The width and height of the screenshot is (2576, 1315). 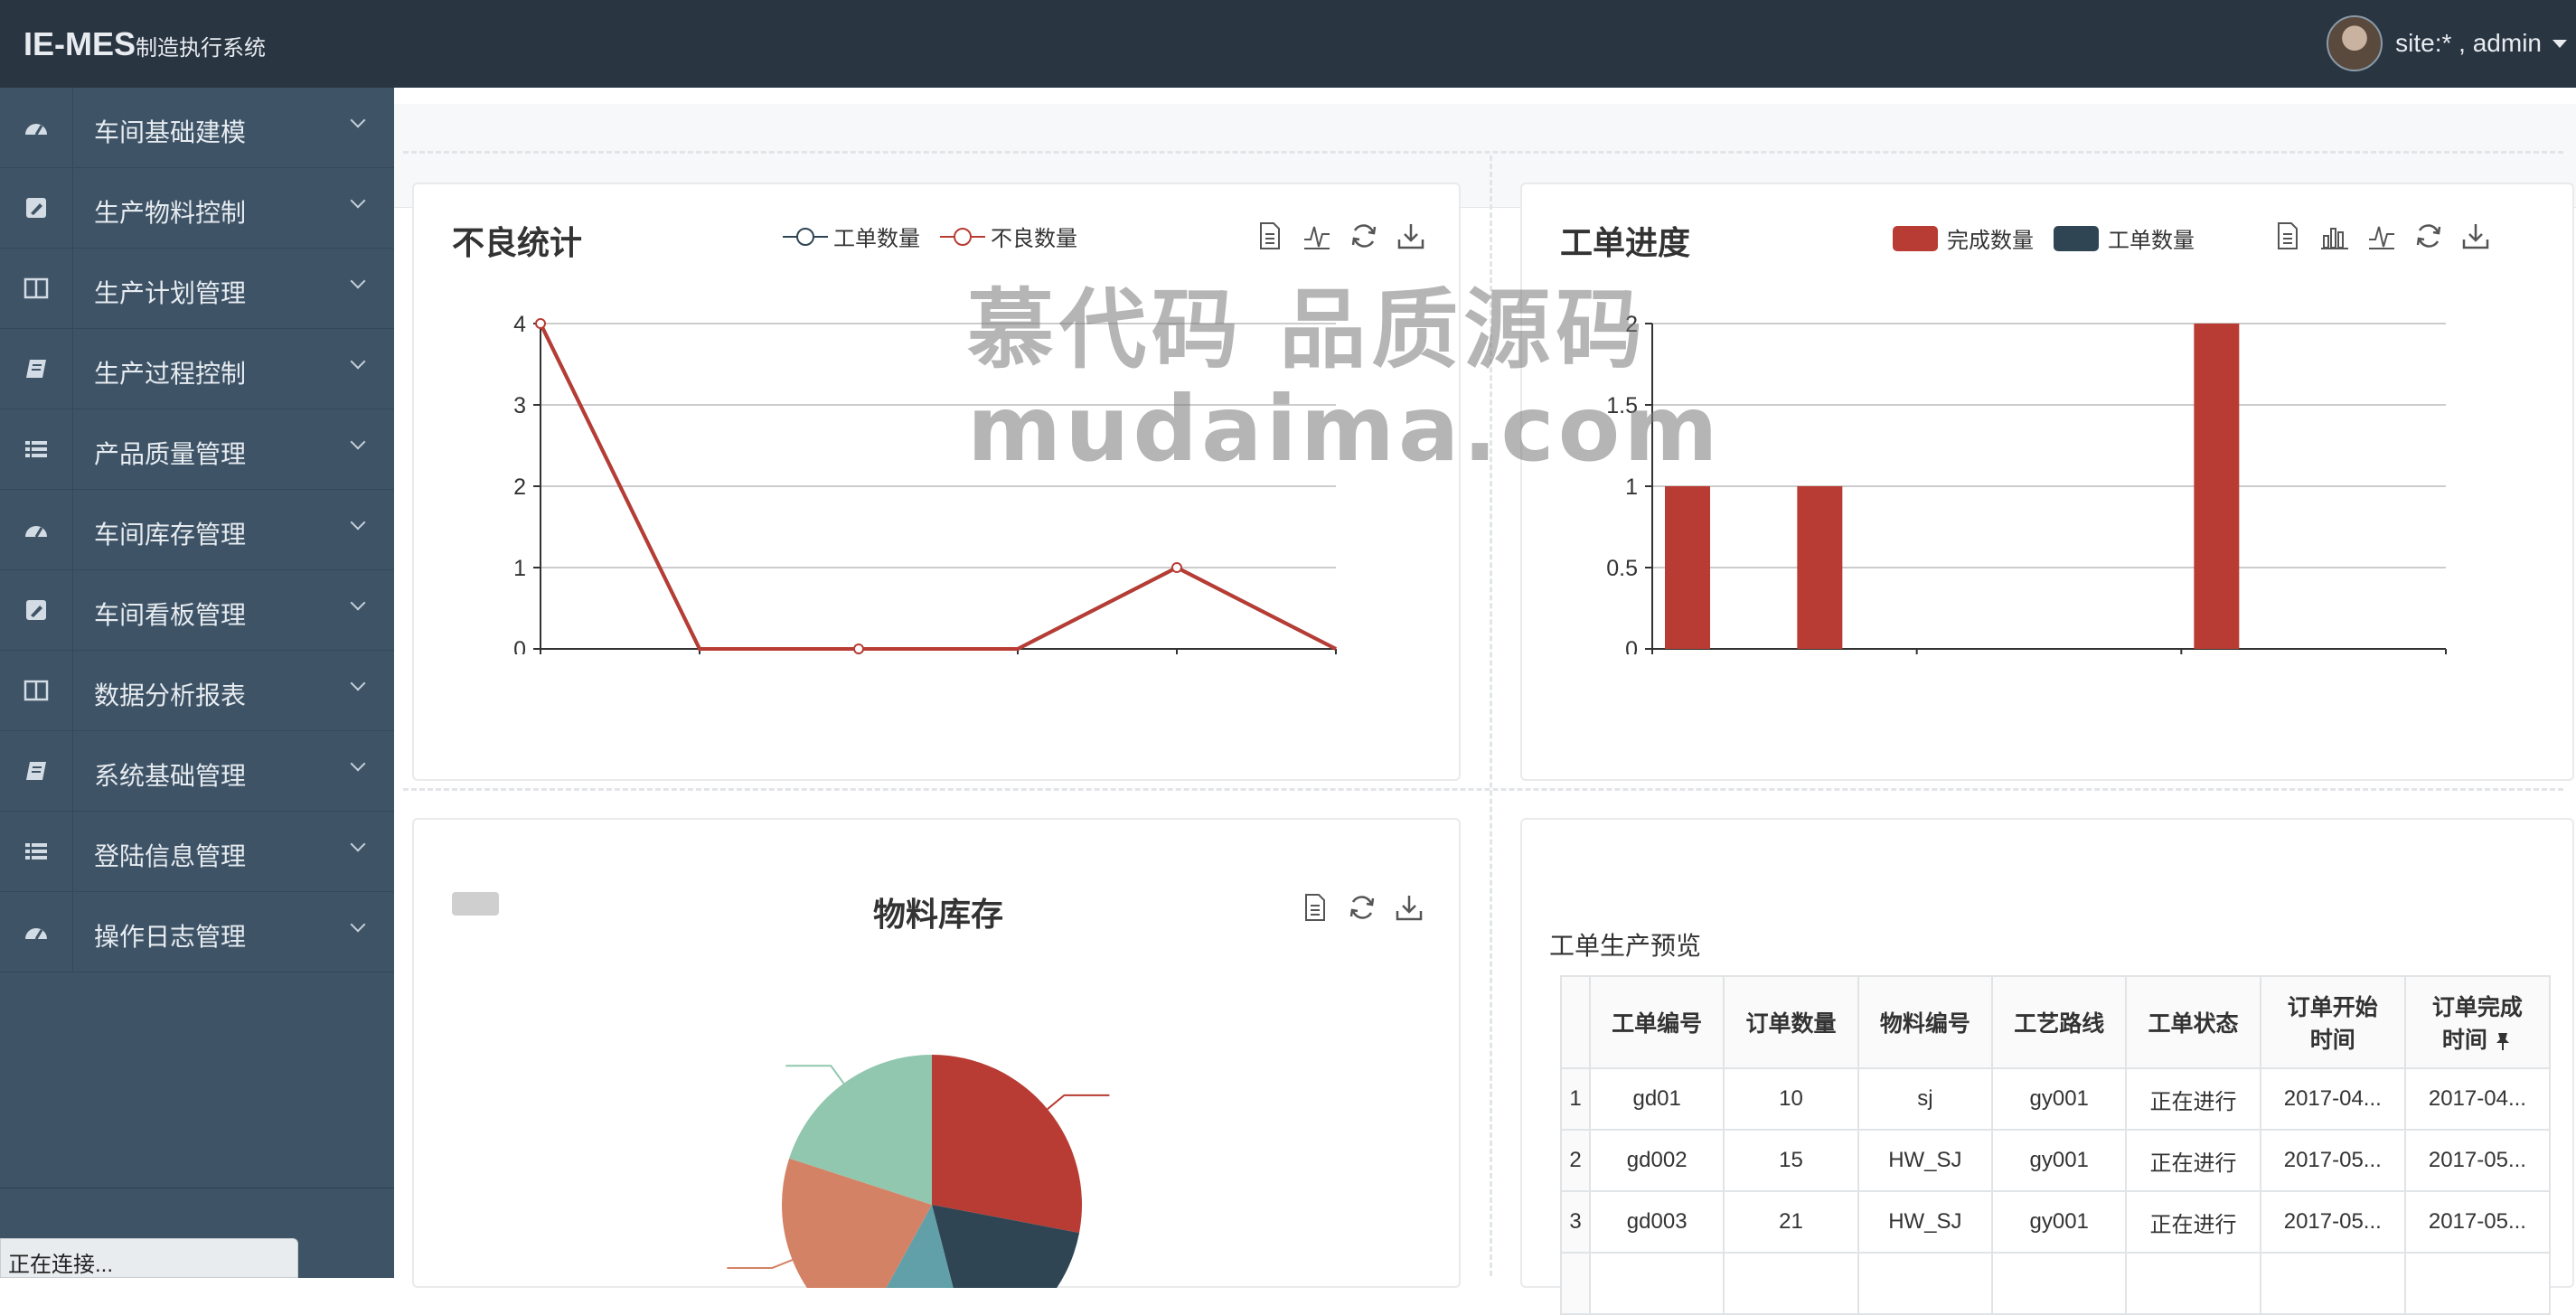 I want to click on sidebar-item: 登陆信息管理, so click(x=197, y=852).